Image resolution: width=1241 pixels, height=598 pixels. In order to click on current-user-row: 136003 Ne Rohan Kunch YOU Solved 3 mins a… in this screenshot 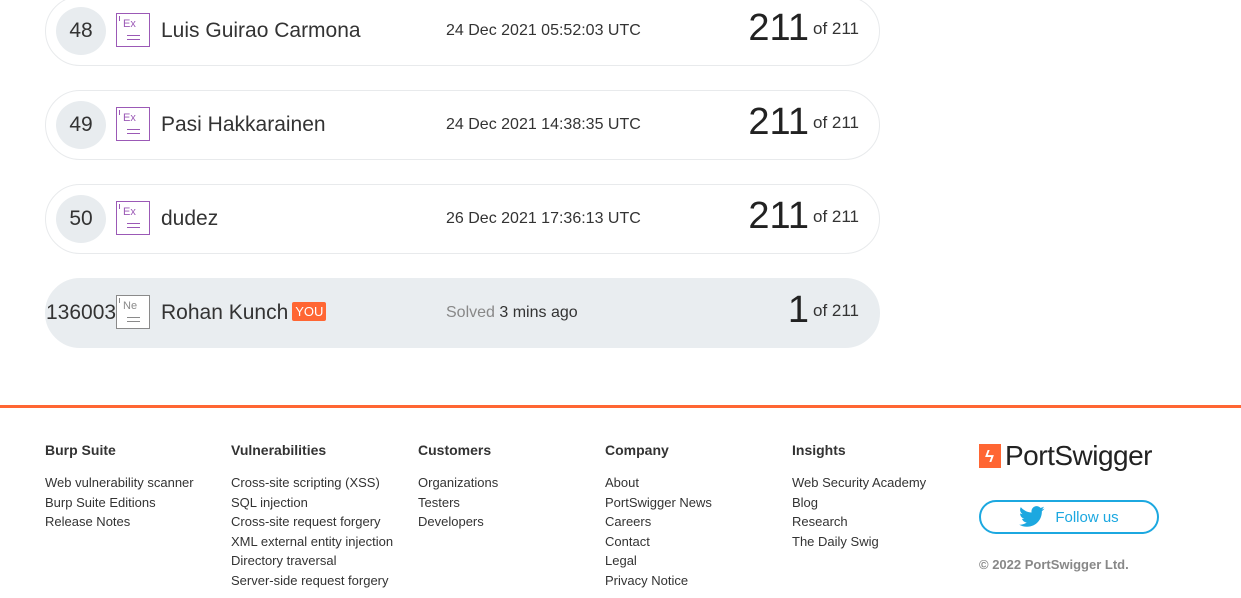, I will do `click(462, 313)`.